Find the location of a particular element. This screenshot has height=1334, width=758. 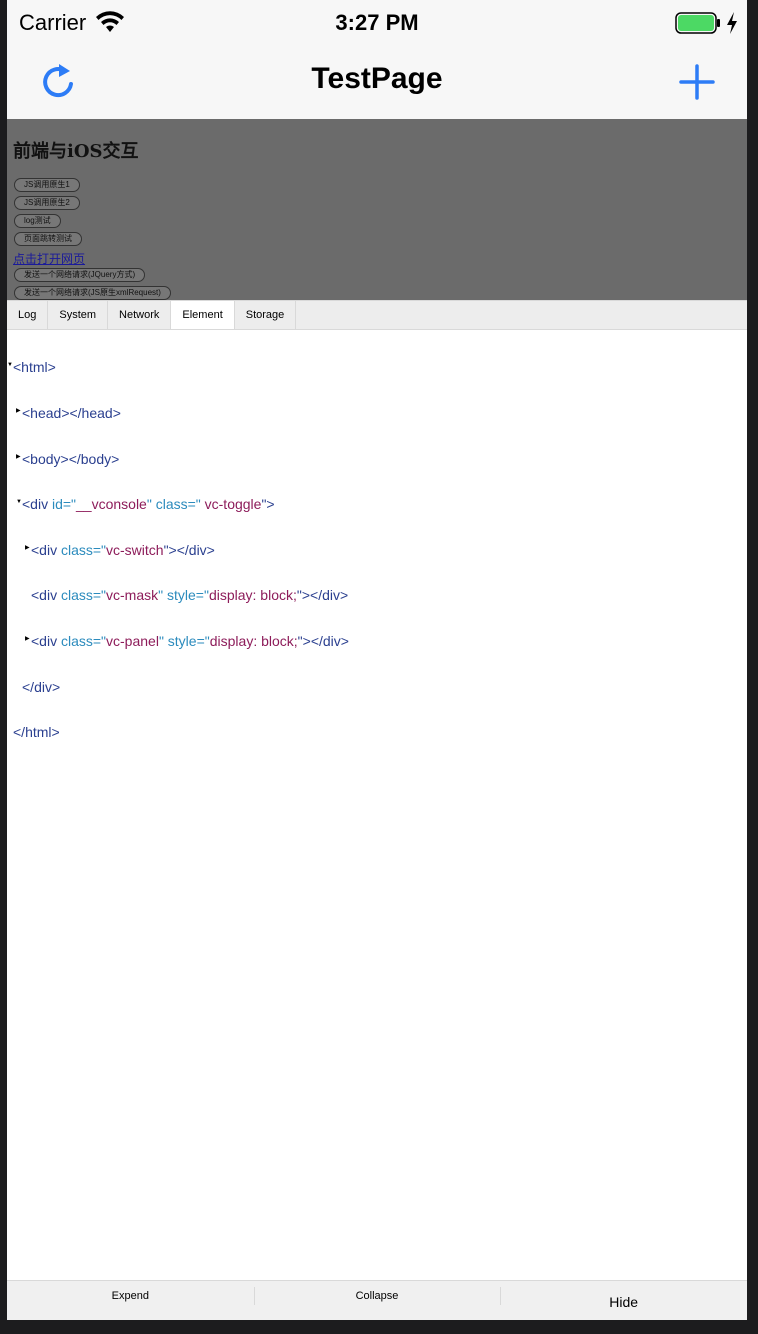

charging-bolt-icon is located at coordinates (732, 23).